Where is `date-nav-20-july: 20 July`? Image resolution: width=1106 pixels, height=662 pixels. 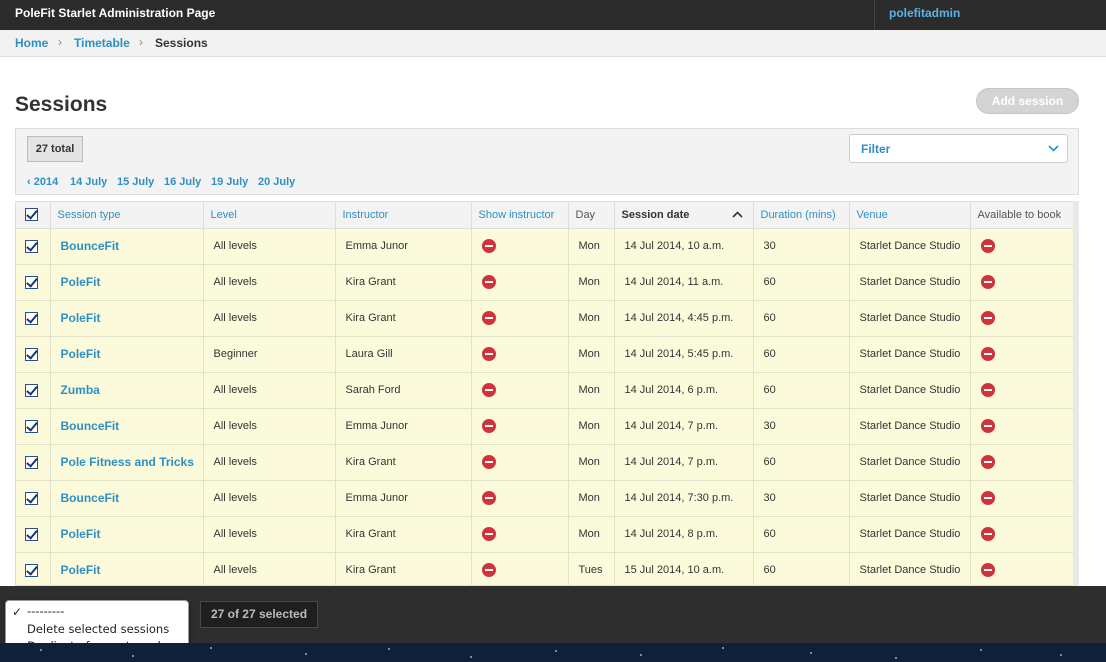 date-nav-20-july: 20 July is located at coordinates (276, 182).